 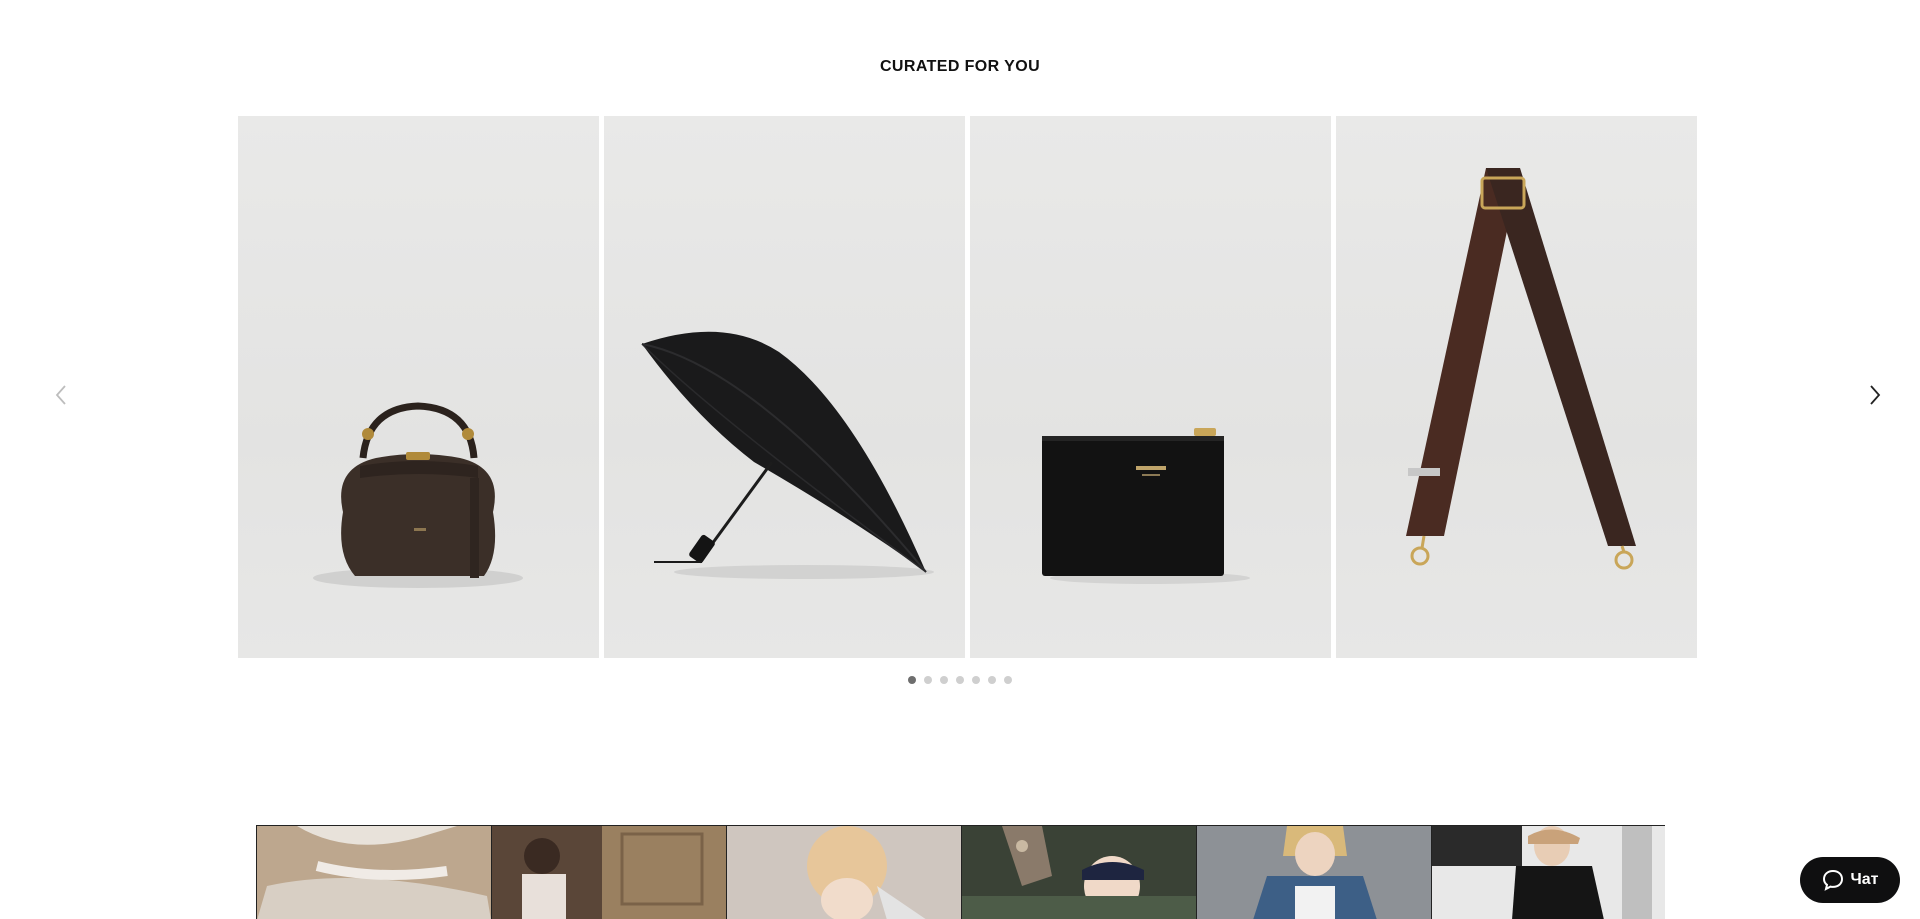 What do you see at coordinates (1864, 879) in the screenshot?
I see `chat-button-label: Чат` at bounding box center [1864, 879].